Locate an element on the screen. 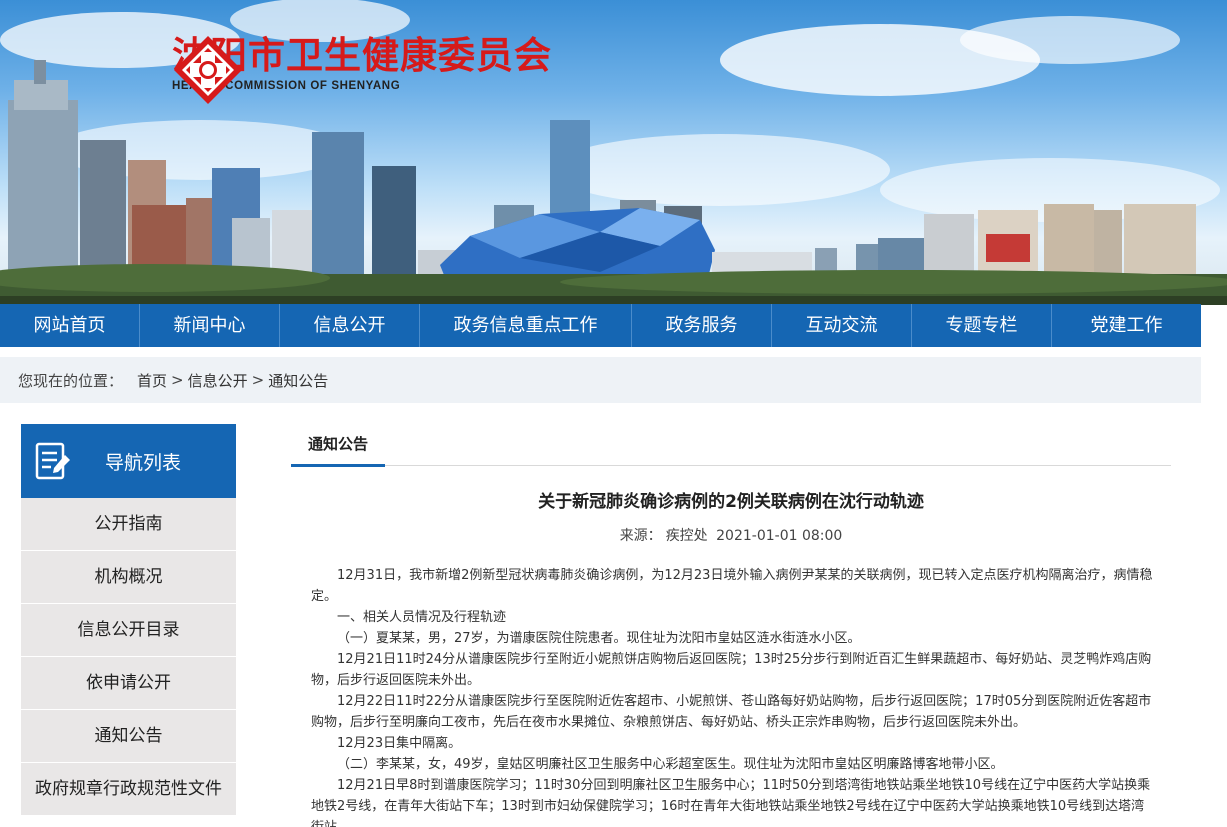  article-meta: 来源： 疾控处 2021-01-01 08:00 is located at coordinates (731, 535).